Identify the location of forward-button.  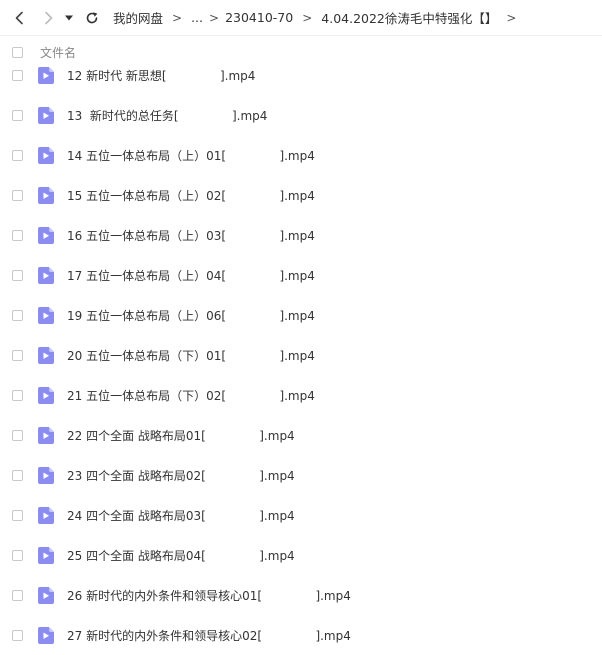
(48, 18).